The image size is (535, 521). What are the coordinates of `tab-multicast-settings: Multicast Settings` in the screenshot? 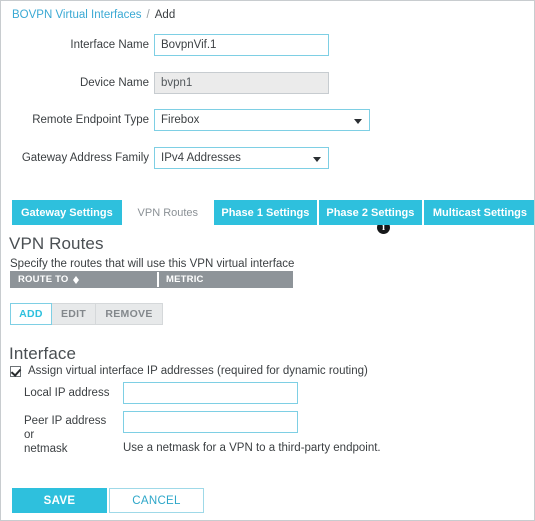 It's located at (478, 212).